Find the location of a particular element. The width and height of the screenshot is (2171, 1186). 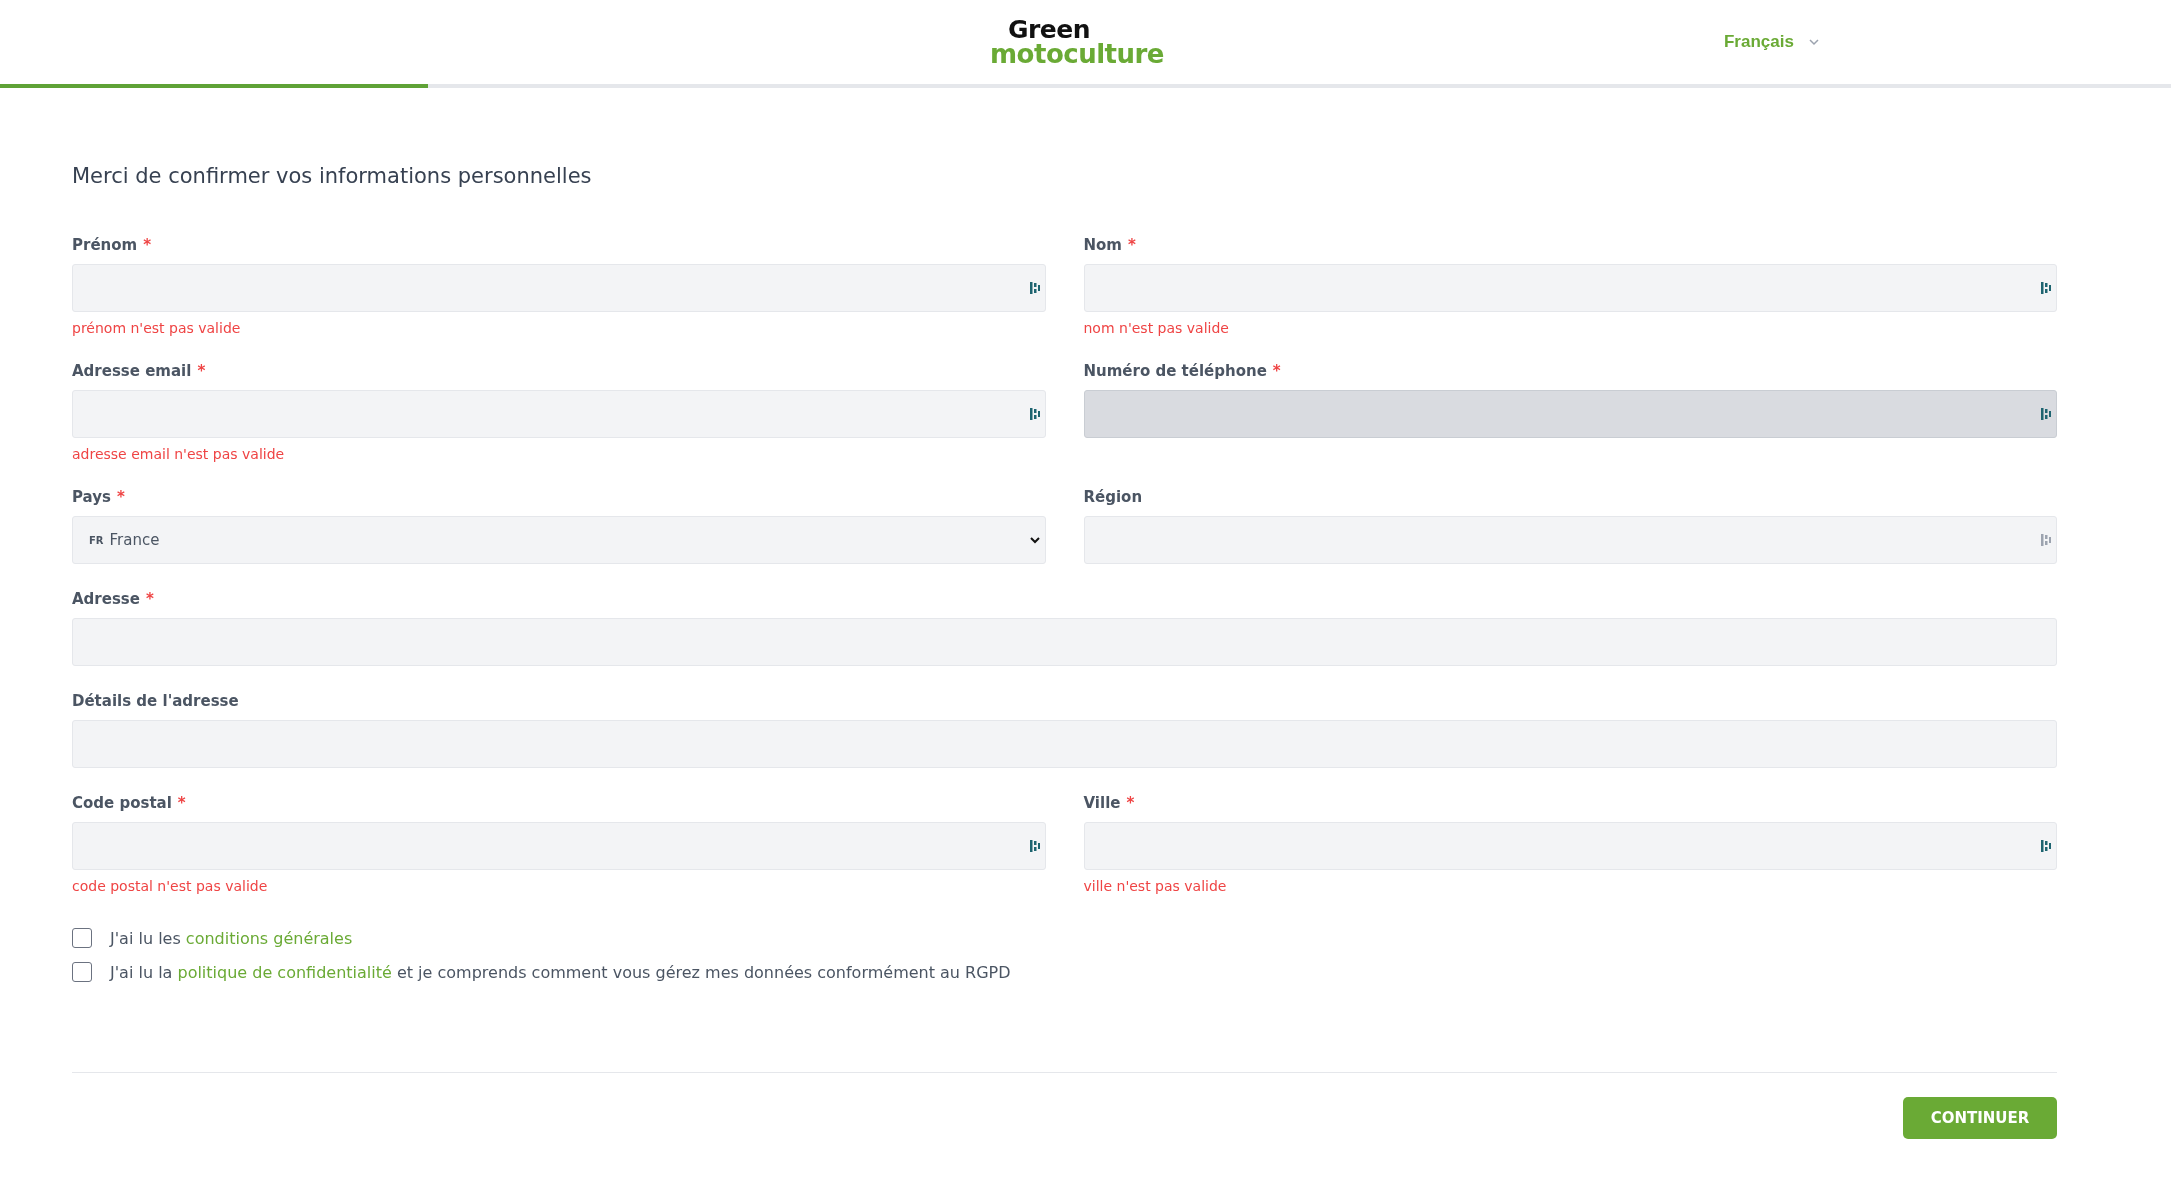

error-message: nom n'est pas valide is located at coordinates (1156, 328).